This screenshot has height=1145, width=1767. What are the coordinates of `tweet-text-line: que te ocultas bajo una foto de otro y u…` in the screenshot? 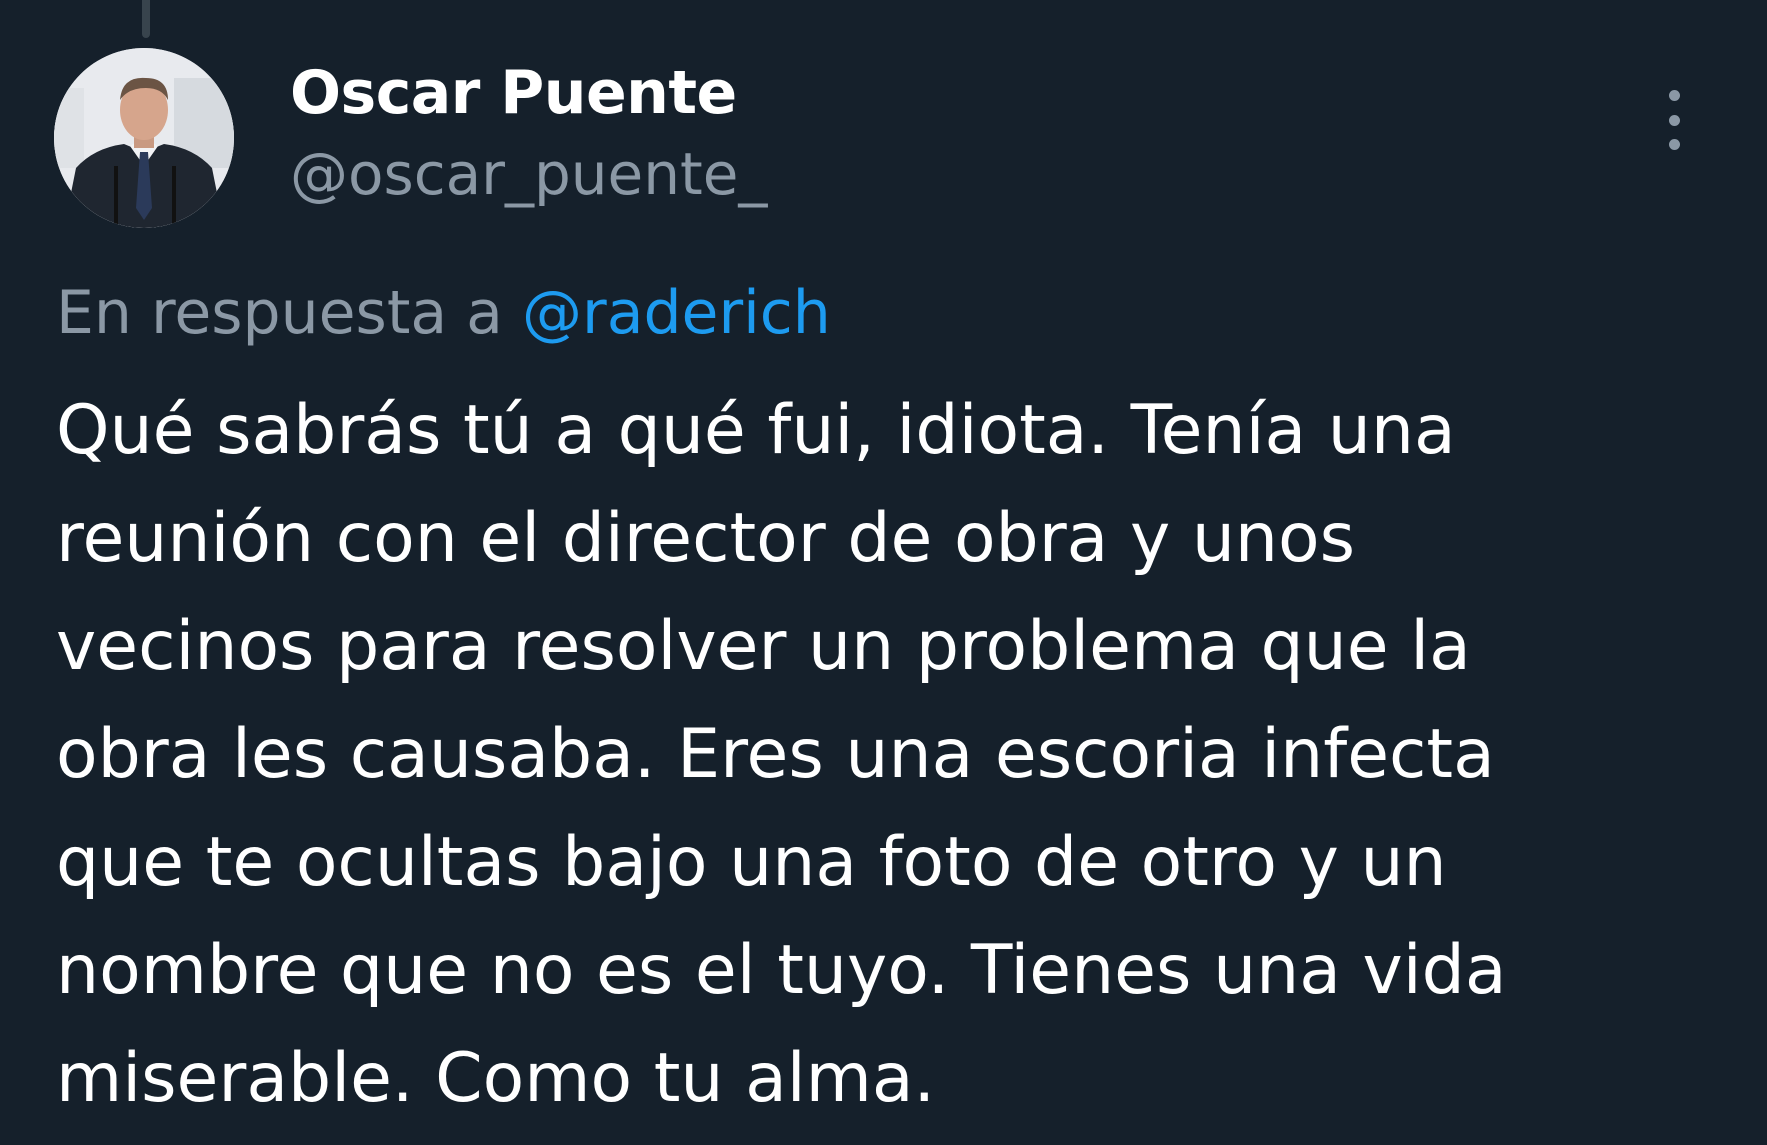 It's located at (751, 862).